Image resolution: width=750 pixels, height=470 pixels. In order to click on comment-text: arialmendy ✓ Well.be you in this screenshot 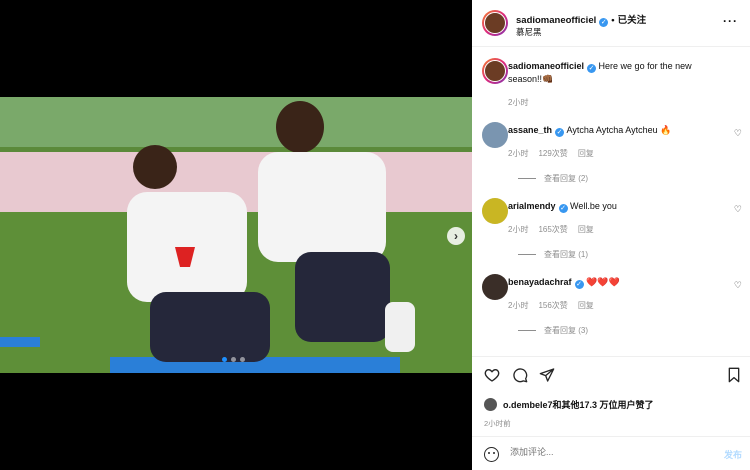, I will do `click(613, 206)`.